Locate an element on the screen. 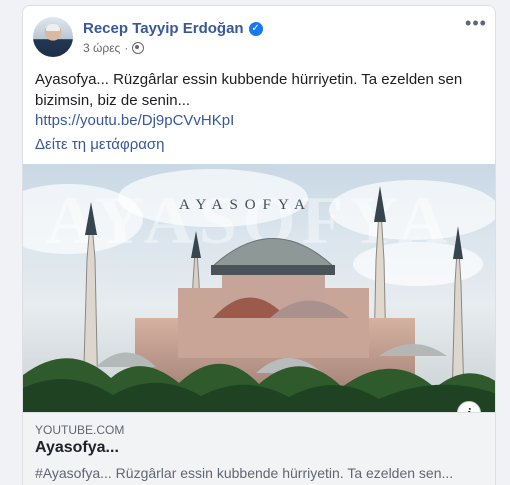  avatar-hair is located at coordinates (53, 27).